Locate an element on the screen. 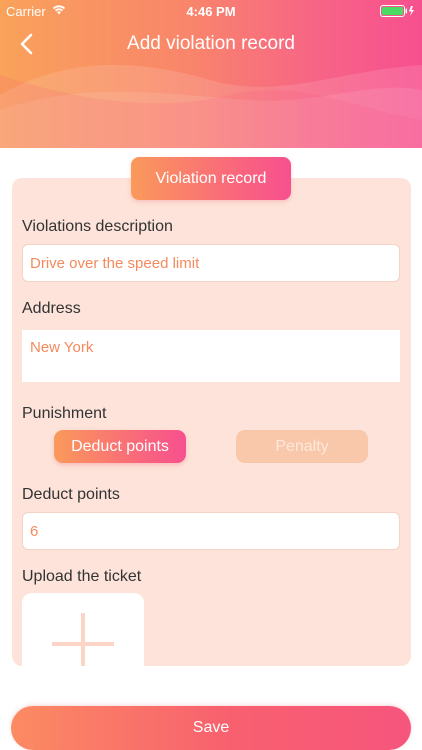 The image size is (422, 750). battery-charging-icon is located at coordinates (397, 11).